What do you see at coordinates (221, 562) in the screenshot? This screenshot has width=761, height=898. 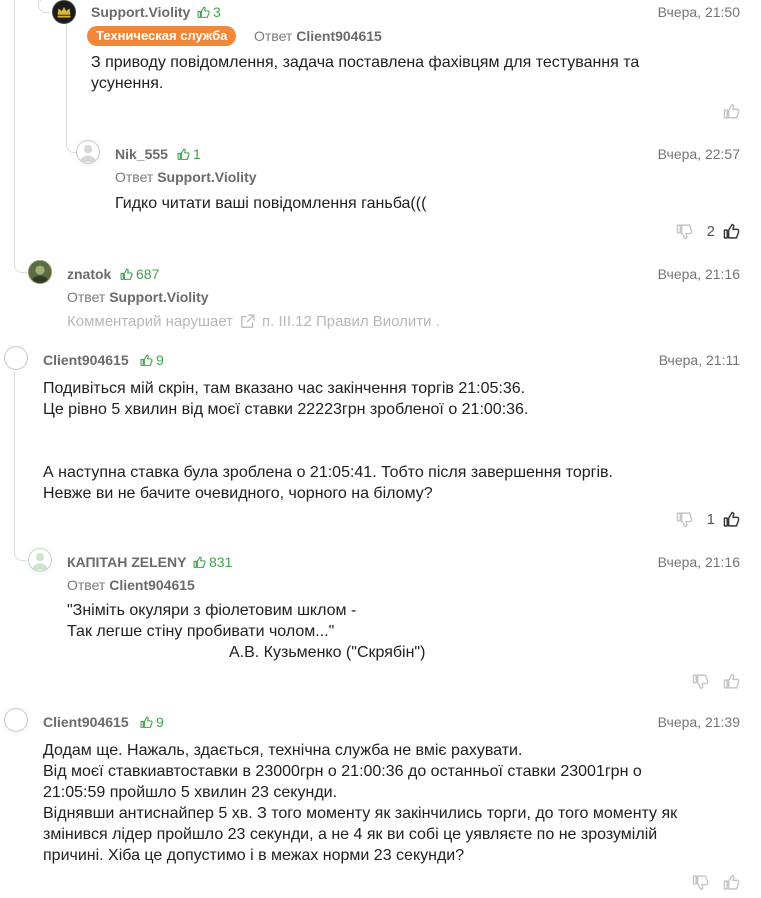 I see `rating-value: 831` at bounding box center [221, 562].